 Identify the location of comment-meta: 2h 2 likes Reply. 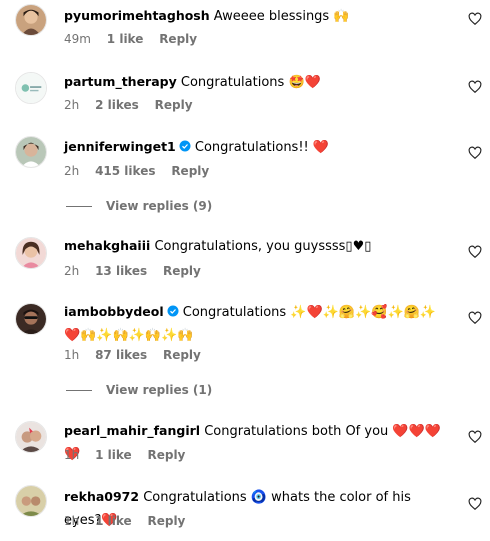
(134, 105).